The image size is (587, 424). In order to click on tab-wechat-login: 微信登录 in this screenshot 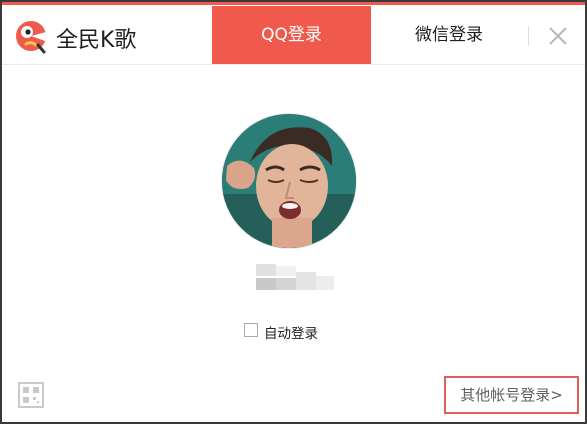, I will do `click(449, 35)`.